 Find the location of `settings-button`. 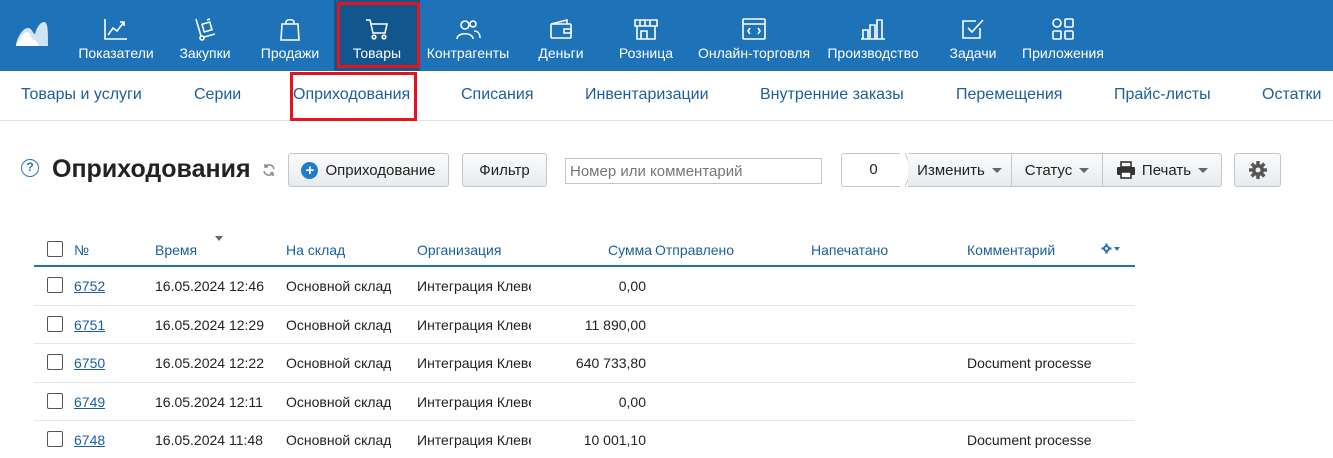

settings-button is located at coordinates (1257, 170).